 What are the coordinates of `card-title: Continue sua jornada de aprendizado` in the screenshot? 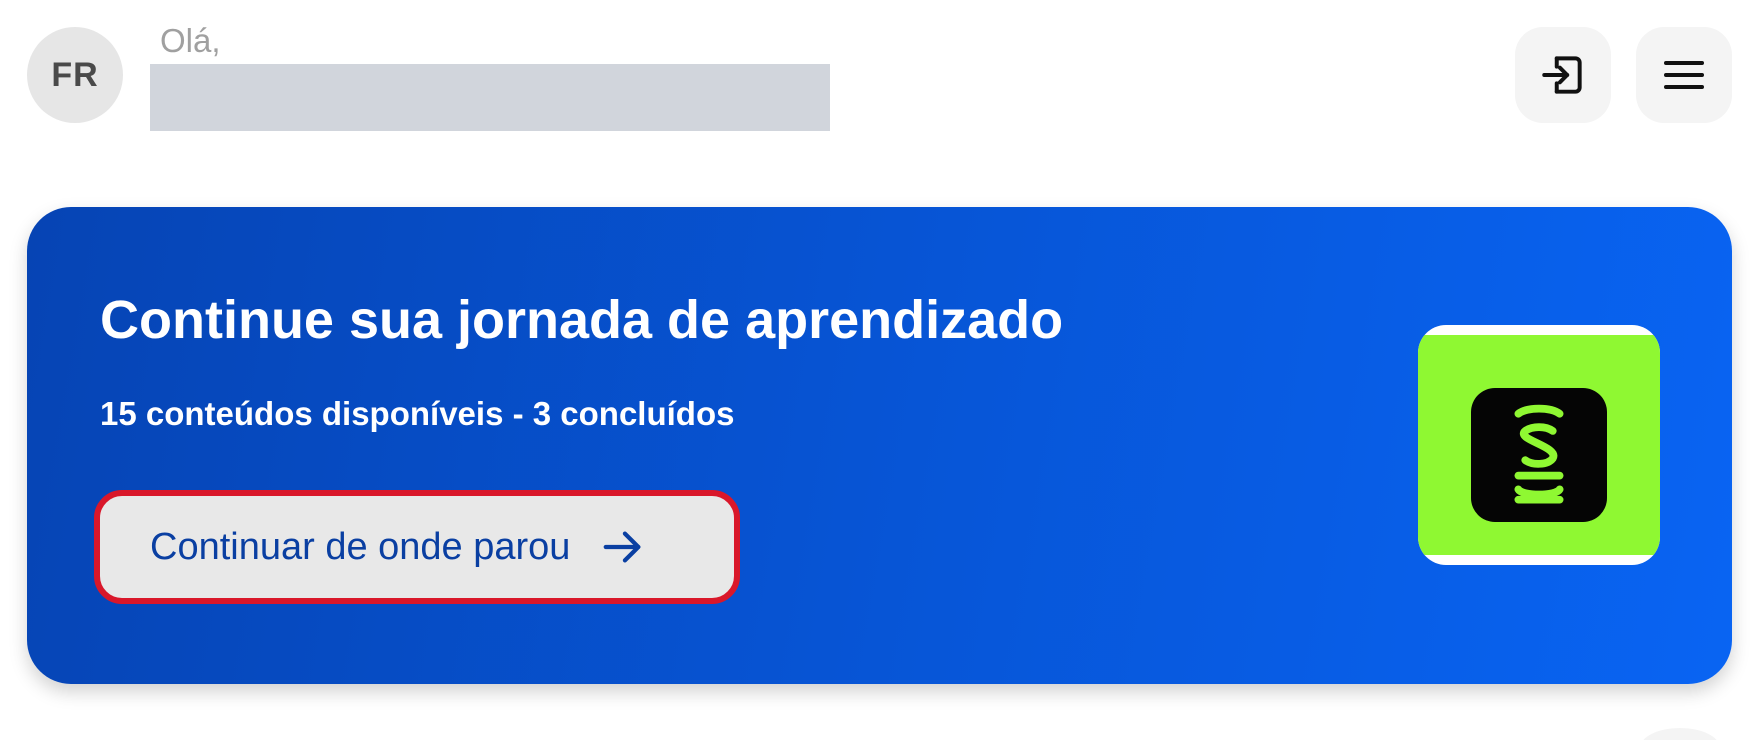 It's located at (582, 320).